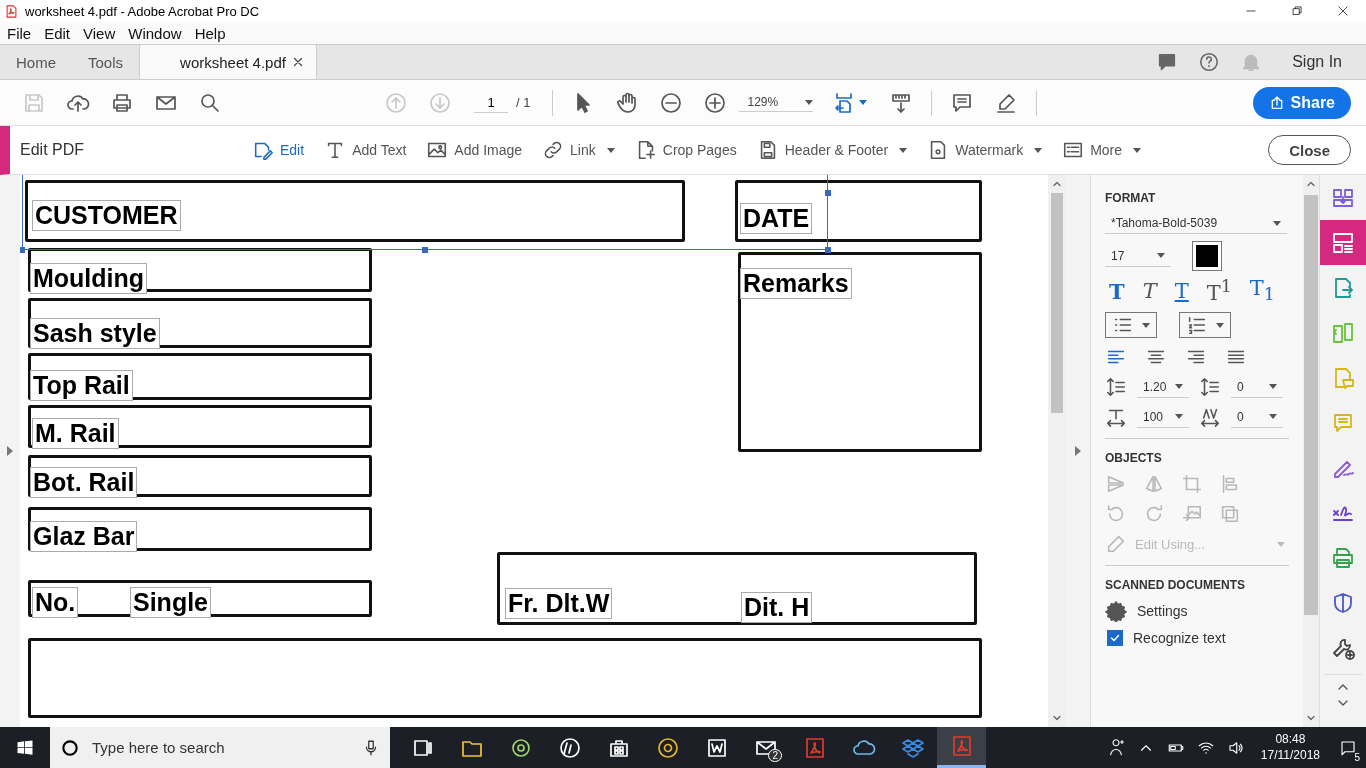  I want to click on form-label: Fr. Dlt.W, so click(559, 603).